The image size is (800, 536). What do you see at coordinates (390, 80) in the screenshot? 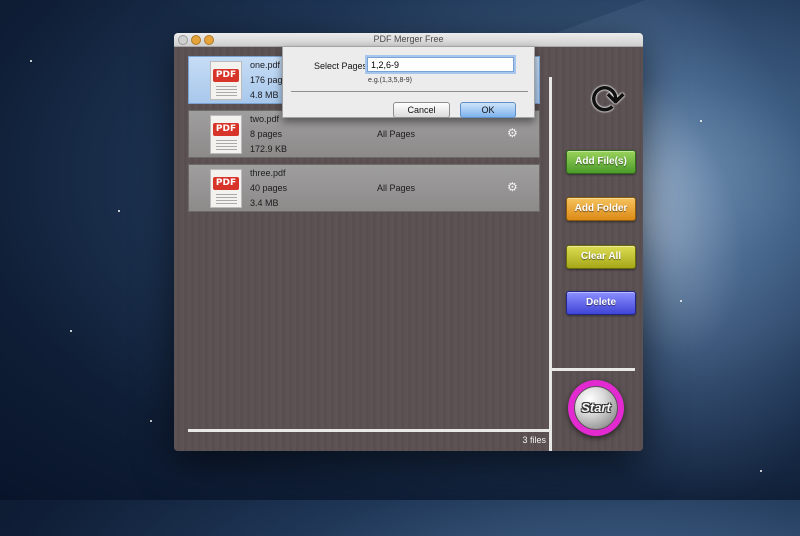
I see `pages-hint: e.g.(1,3,5,8-9)` at bounding box center [390, 80].